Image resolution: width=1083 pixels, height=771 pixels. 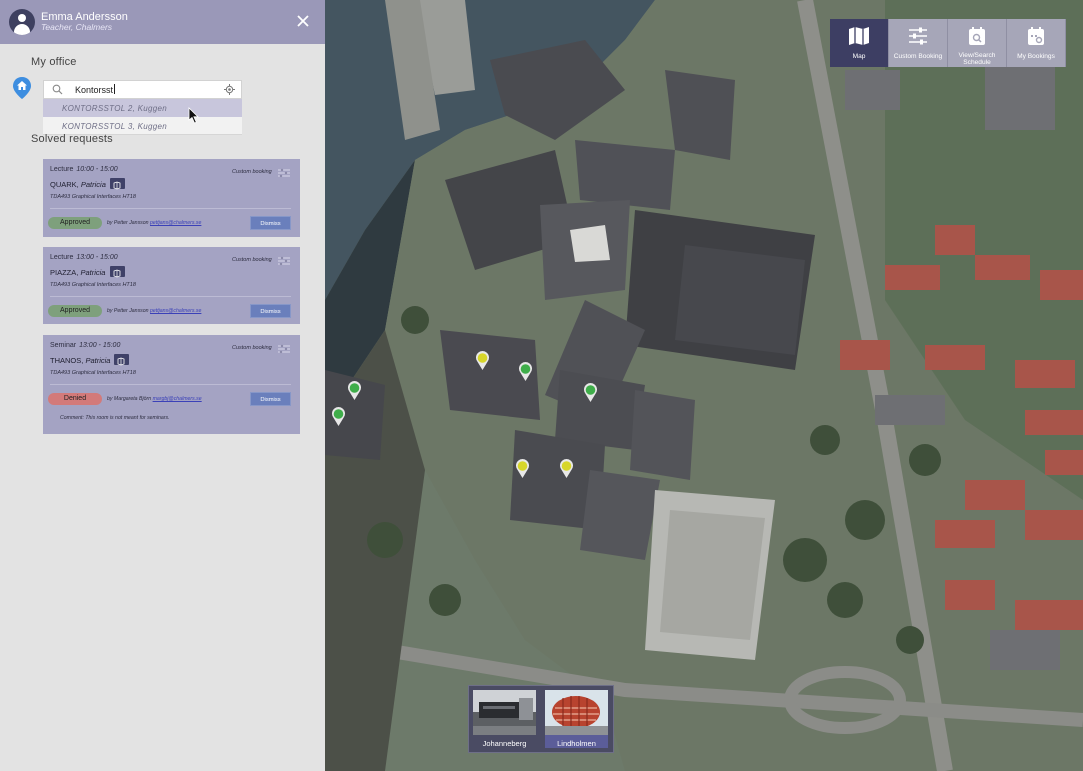 I want to click on nav-map: Map, so click(x=859, y=43).